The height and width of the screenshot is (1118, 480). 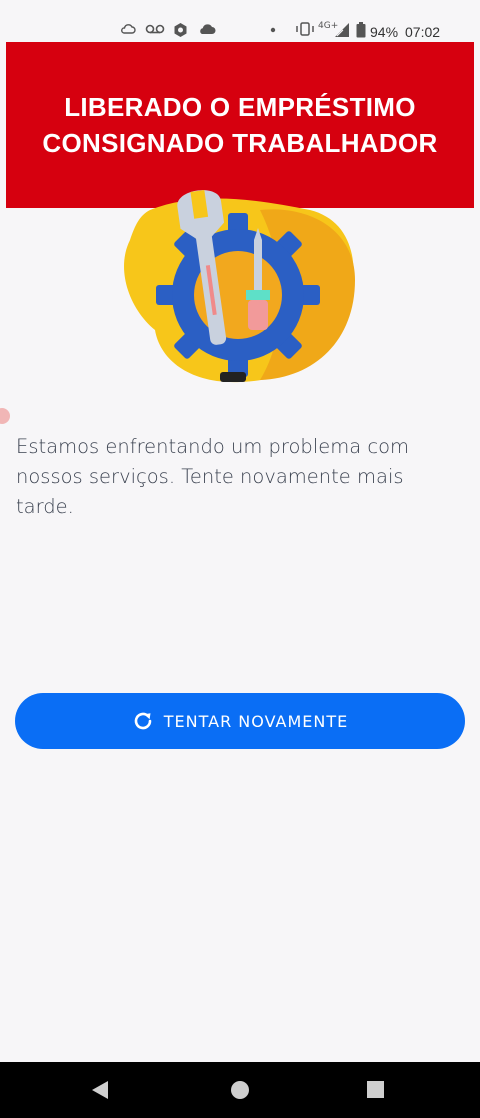 I want to click on signal-icon, so click(x=342, y=32).